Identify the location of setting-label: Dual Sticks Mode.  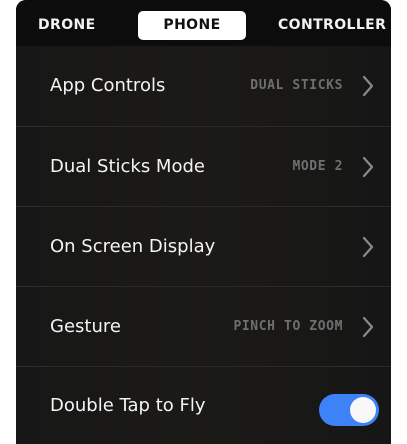
(127, 166).